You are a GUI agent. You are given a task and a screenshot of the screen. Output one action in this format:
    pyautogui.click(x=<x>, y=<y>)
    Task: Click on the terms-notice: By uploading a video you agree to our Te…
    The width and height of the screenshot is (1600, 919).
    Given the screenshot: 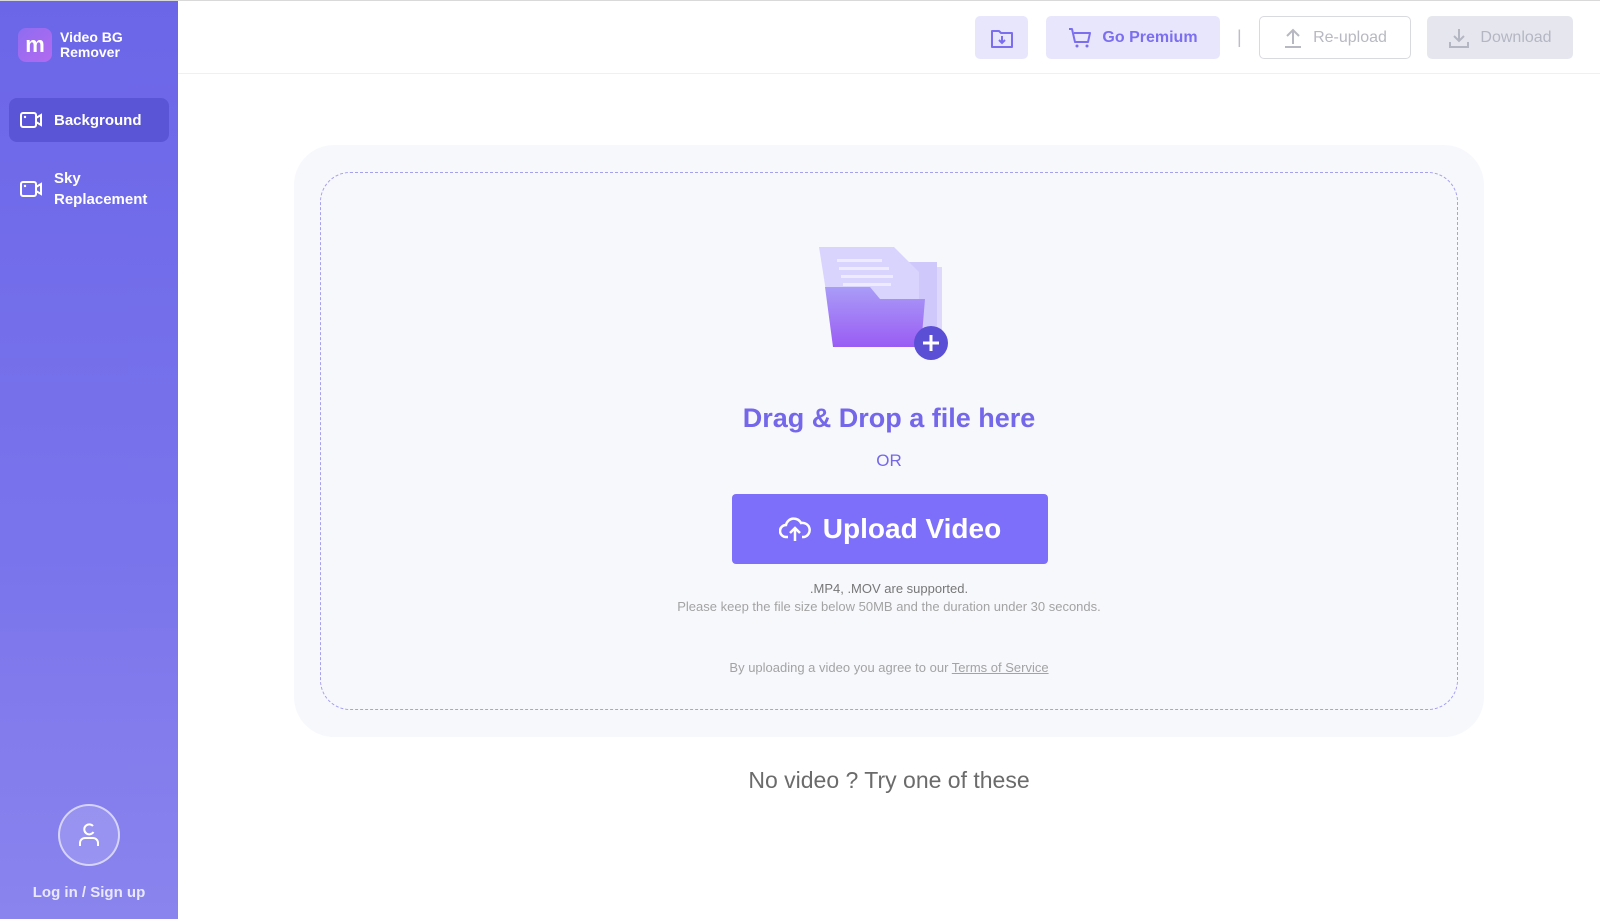 What is the action you would take?
    pyautogui.click(x=889, y=667)
    